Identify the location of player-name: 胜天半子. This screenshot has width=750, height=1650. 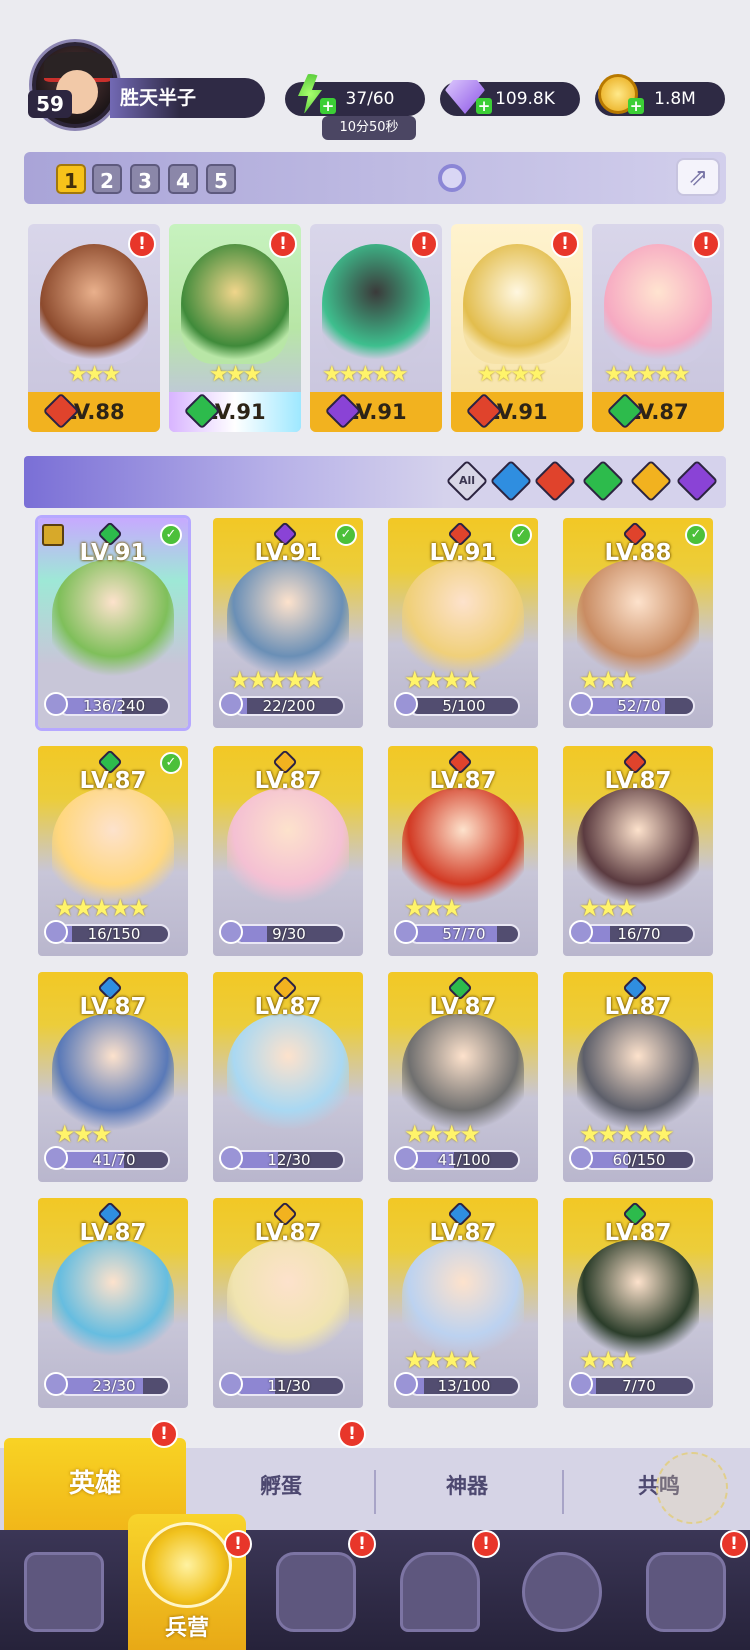
(187, 98).